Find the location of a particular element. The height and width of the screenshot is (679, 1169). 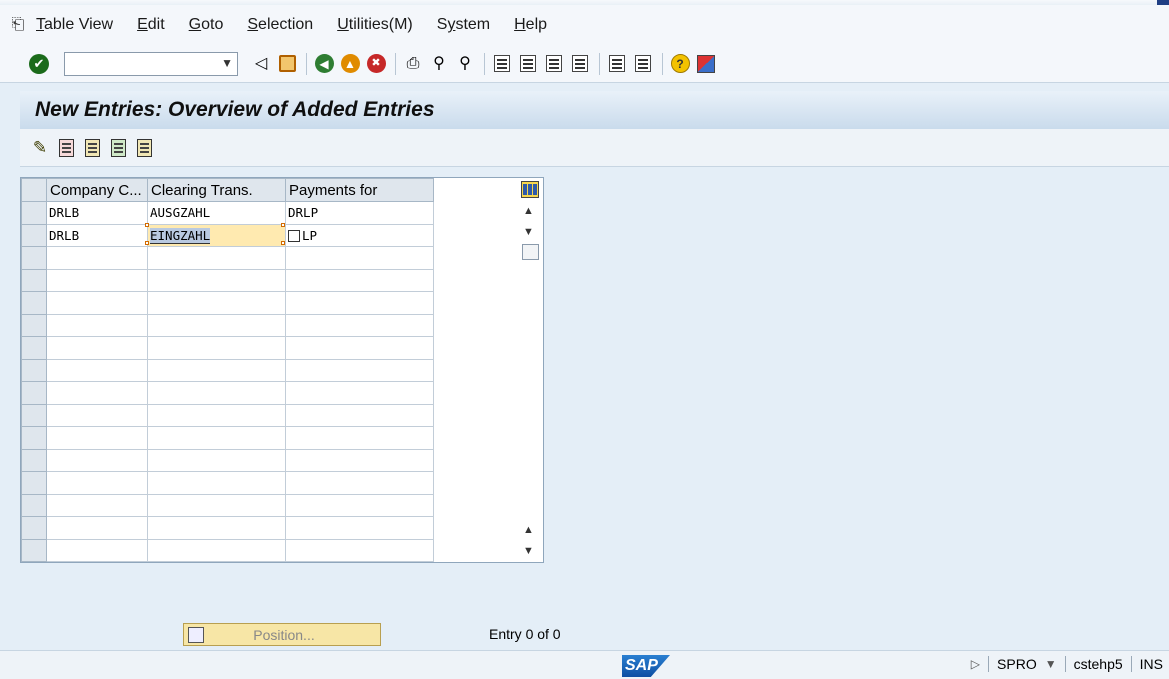

back-button: ◀ is located at coordinates (324, 64).